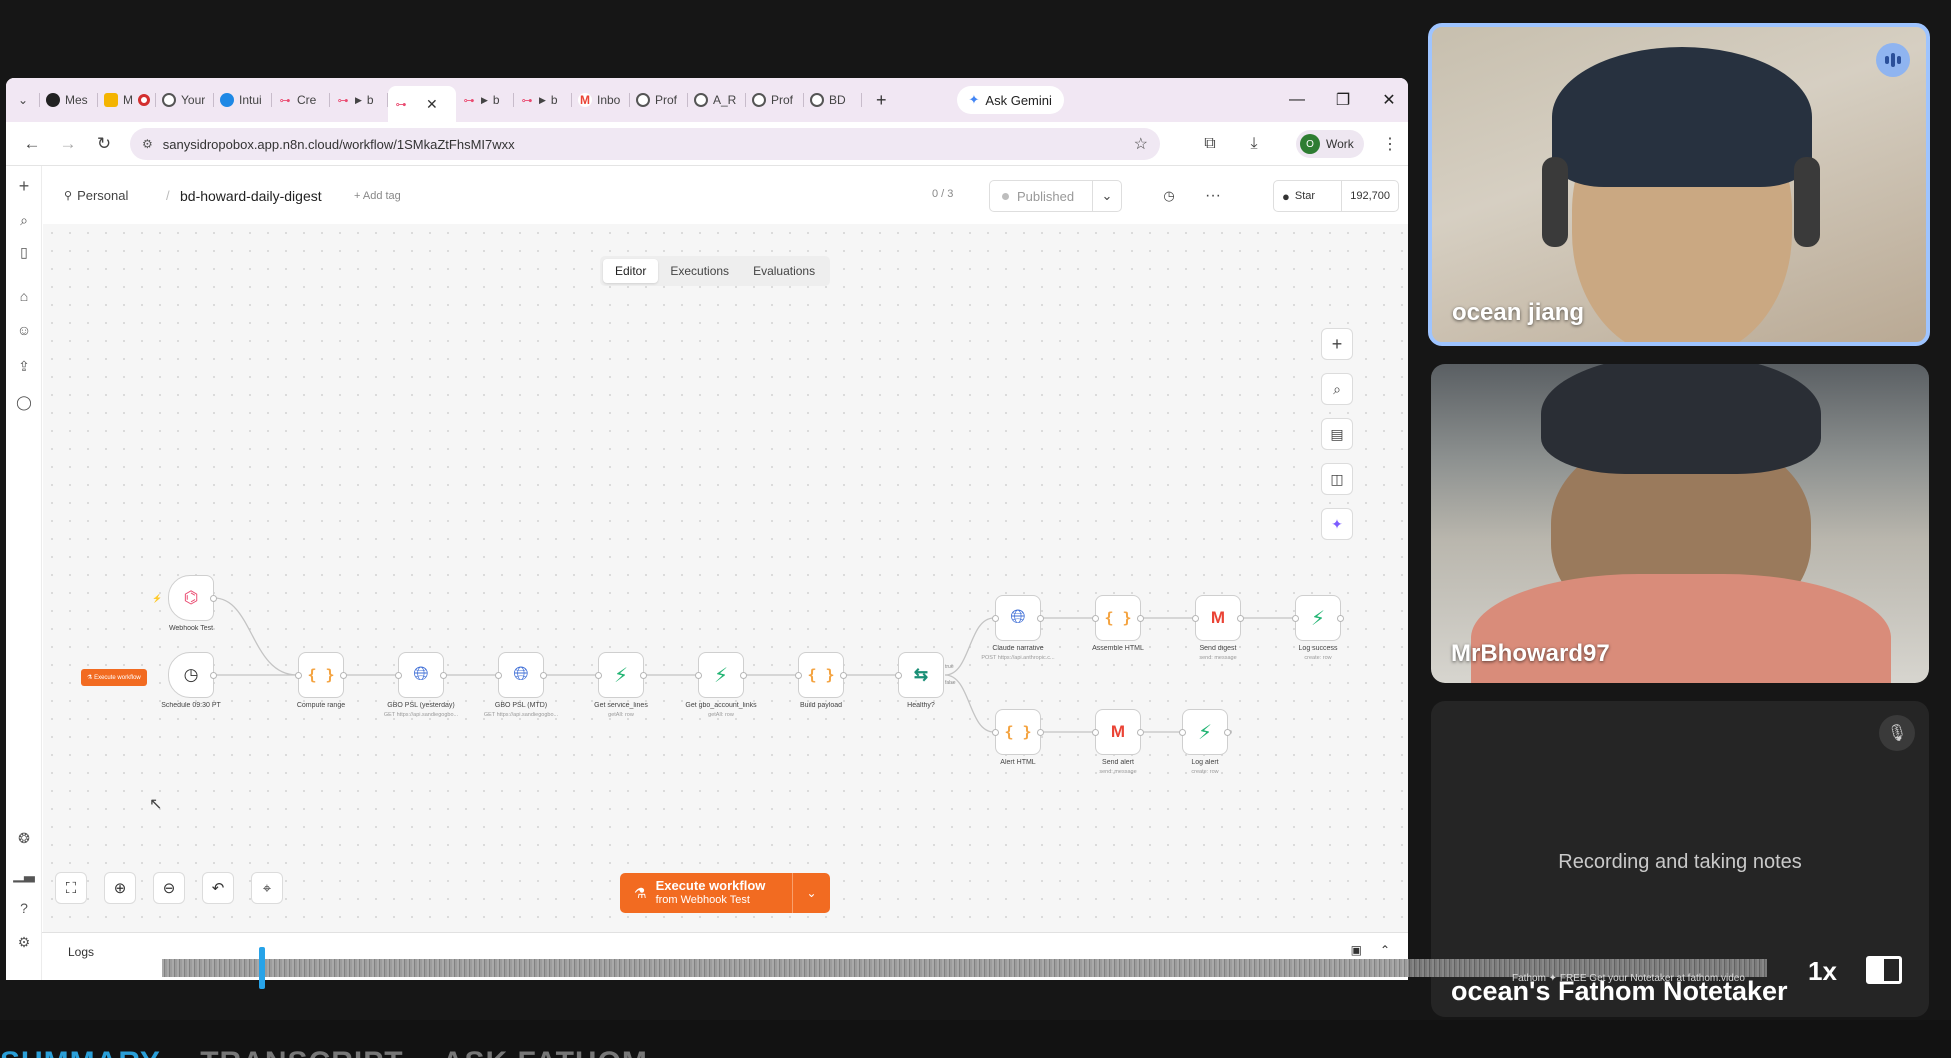  I want to click on node-get-service-lines: ⚡︎, so click(621, 675).